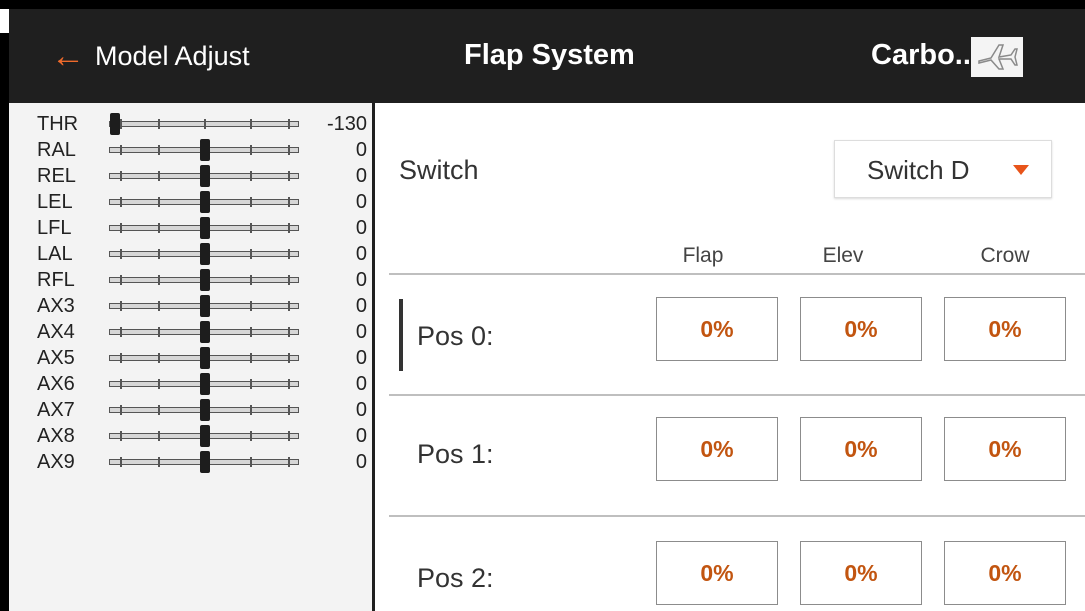 The image size is (1085, 611). I want to click on switch-select: Switch D, so click(943, 169).